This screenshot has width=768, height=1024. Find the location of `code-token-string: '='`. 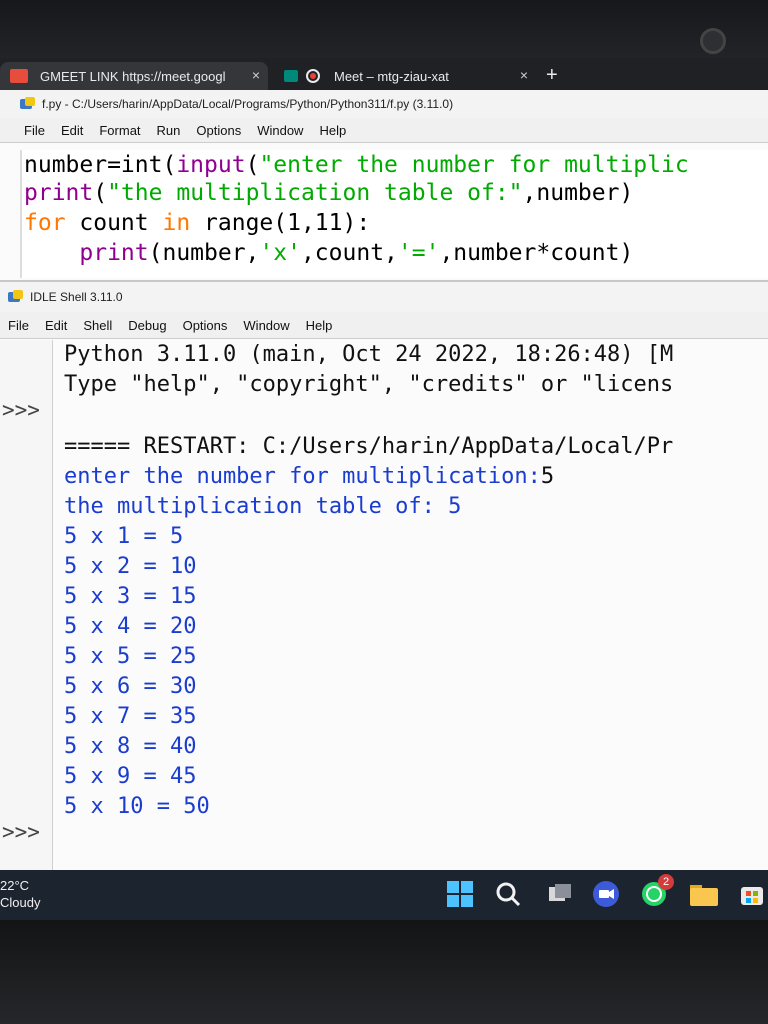

code-token-string: '=' is located at coordinates (418, 253).